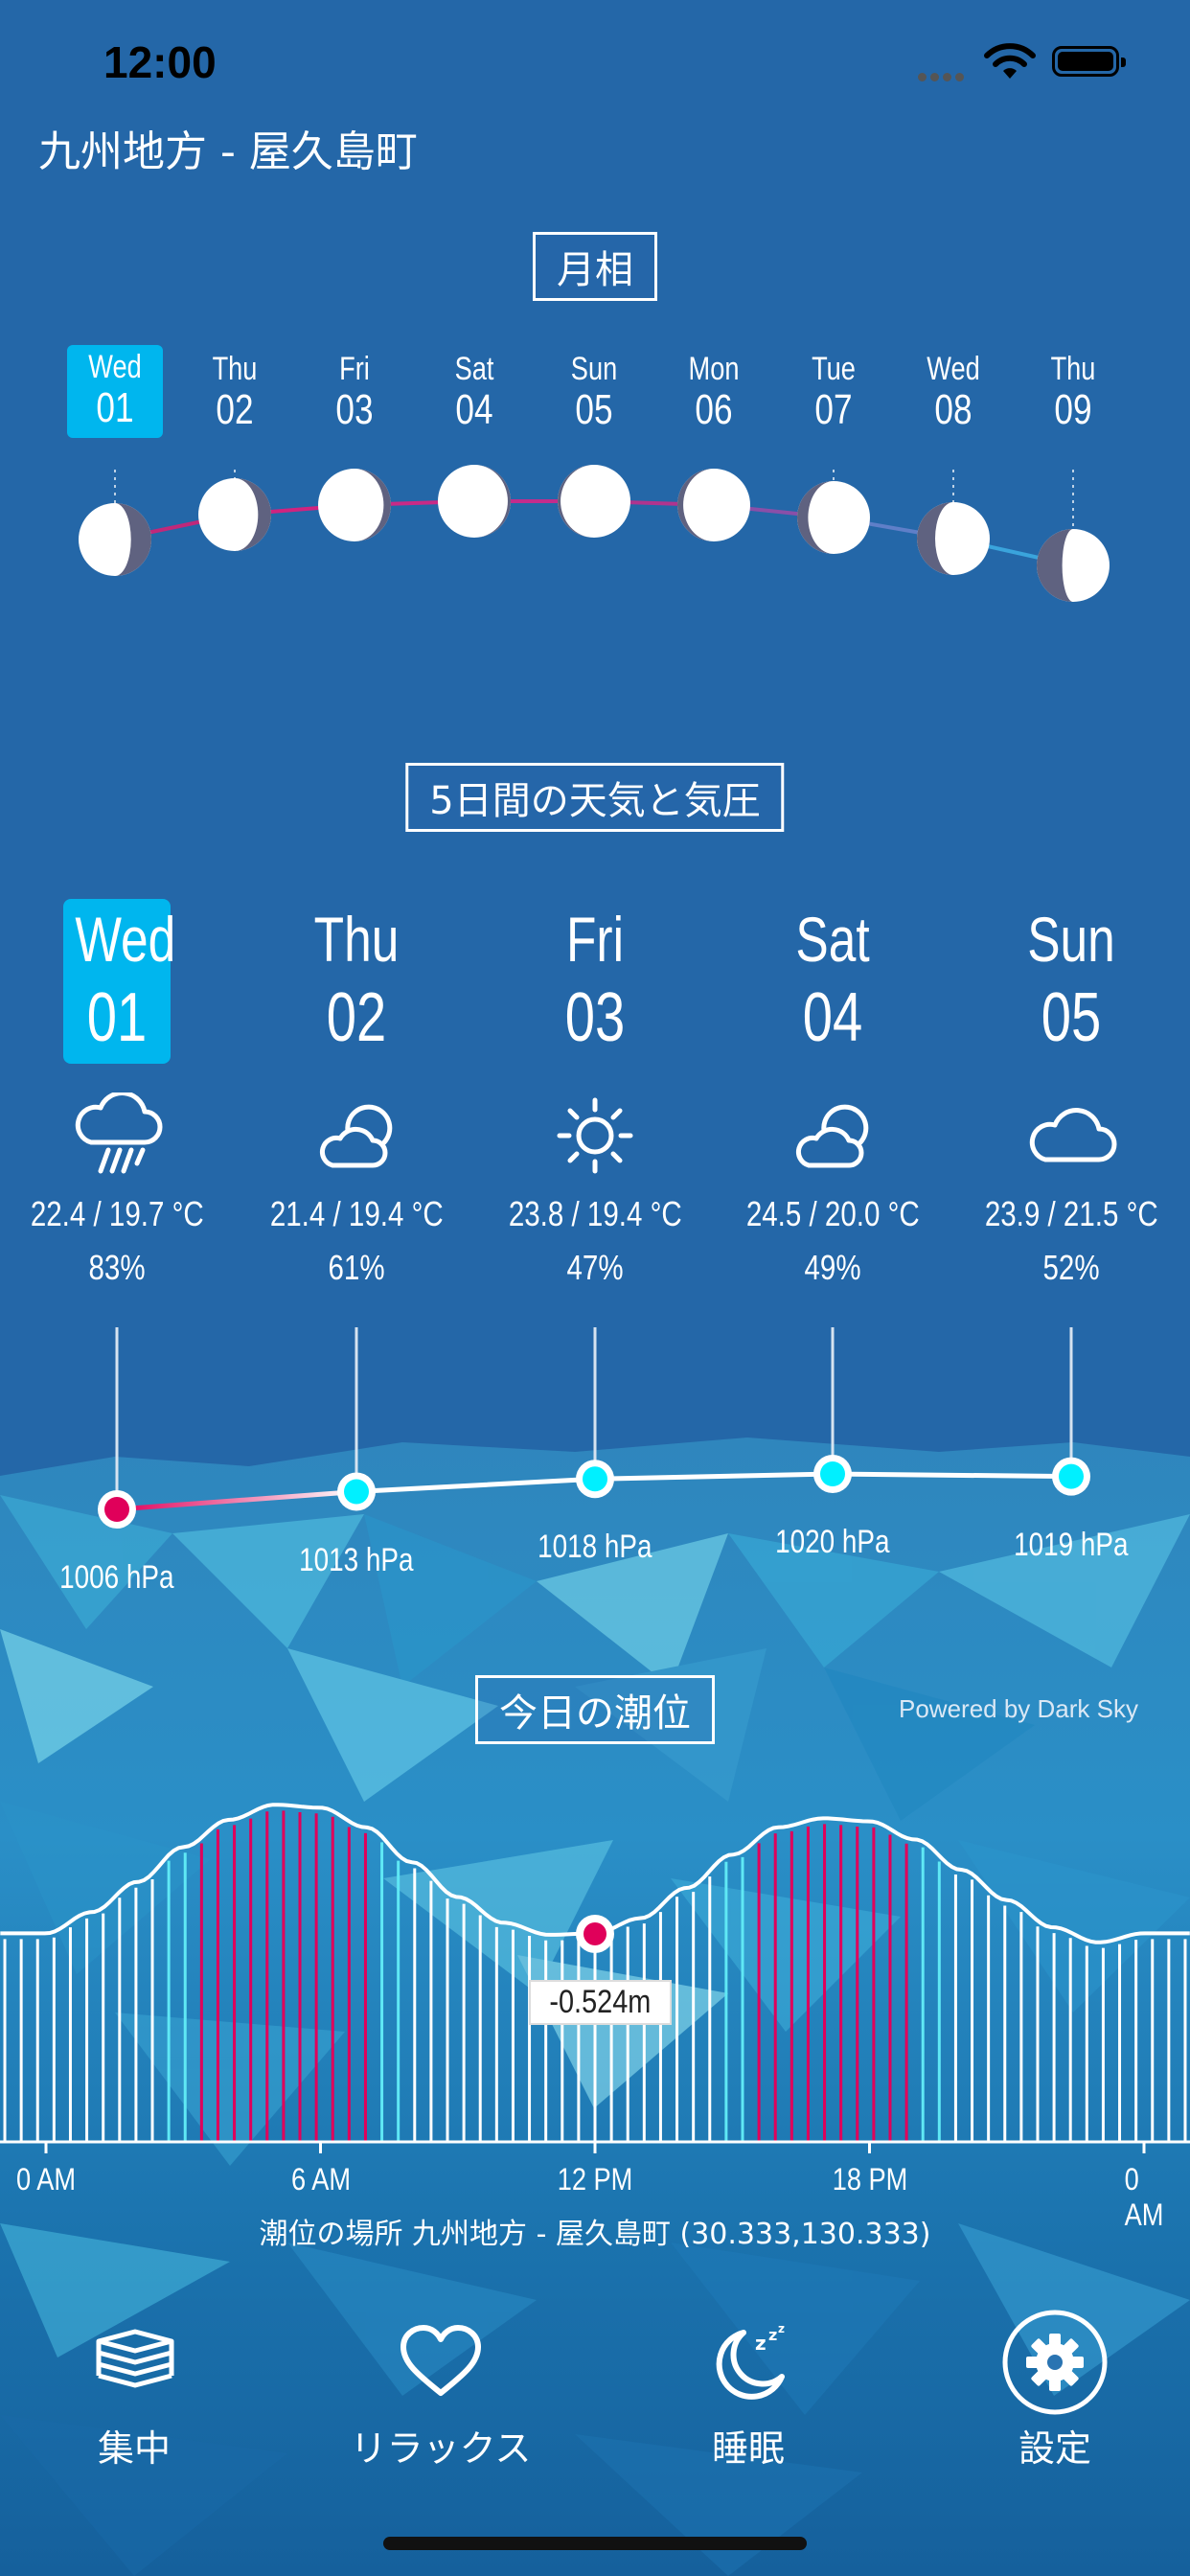 This screenshot has width=1190, height=2576. What do you see at coordinates (595, 2543) in the screenshot?
I see `home-indicator` at bounding box center [595, 2543].